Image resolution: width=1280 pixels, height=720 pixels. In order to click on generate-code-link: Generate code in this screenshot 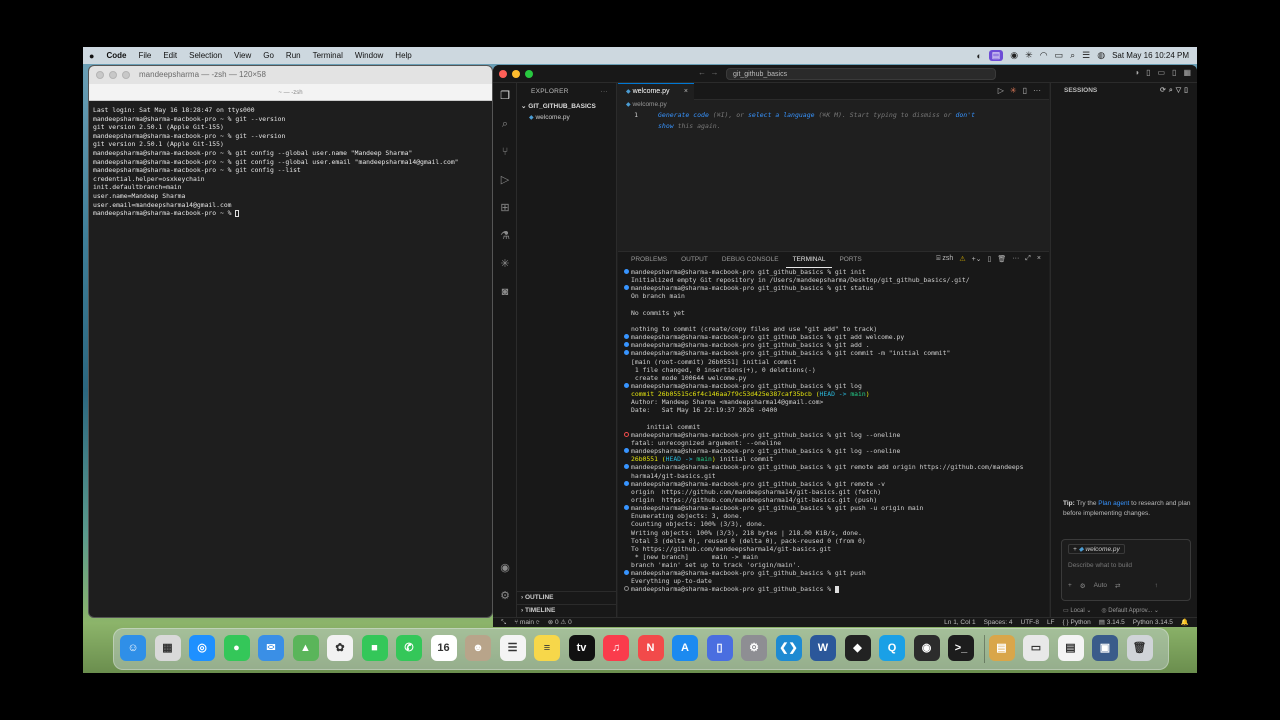, I will do `click(683, 115)`.